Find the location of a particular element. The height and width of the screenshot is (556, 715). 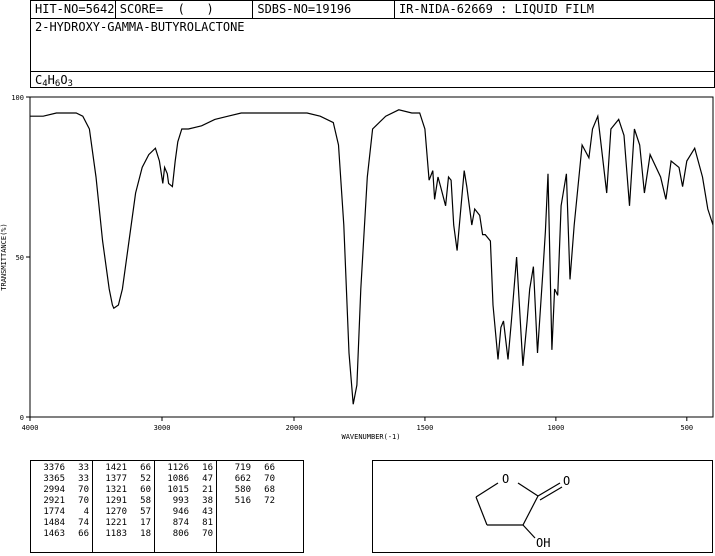

peak-row: 1774 4 is located at coordinates (62, 512).